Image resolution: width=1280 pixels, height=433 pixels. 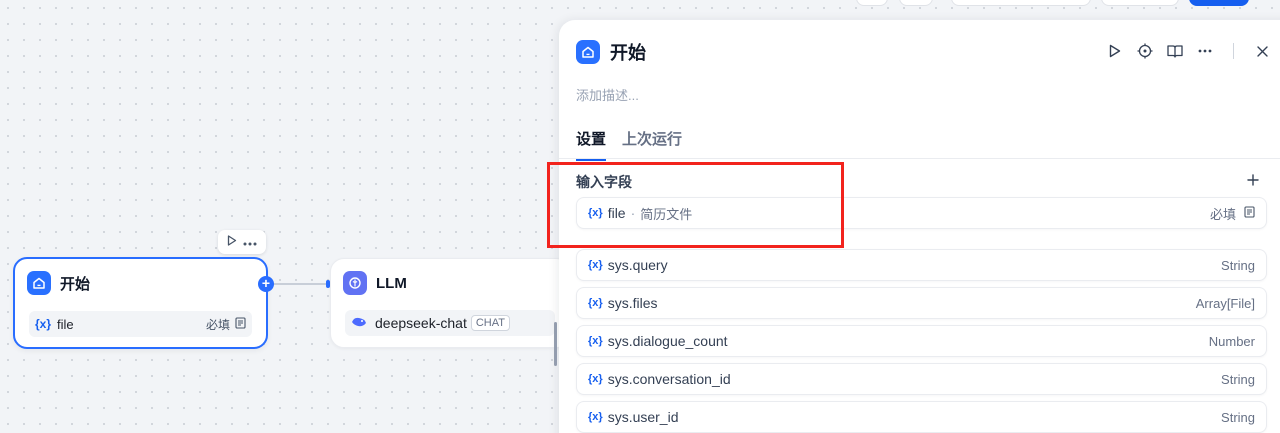 I want to click on var-type: Number, so click(x=1231, y=341).